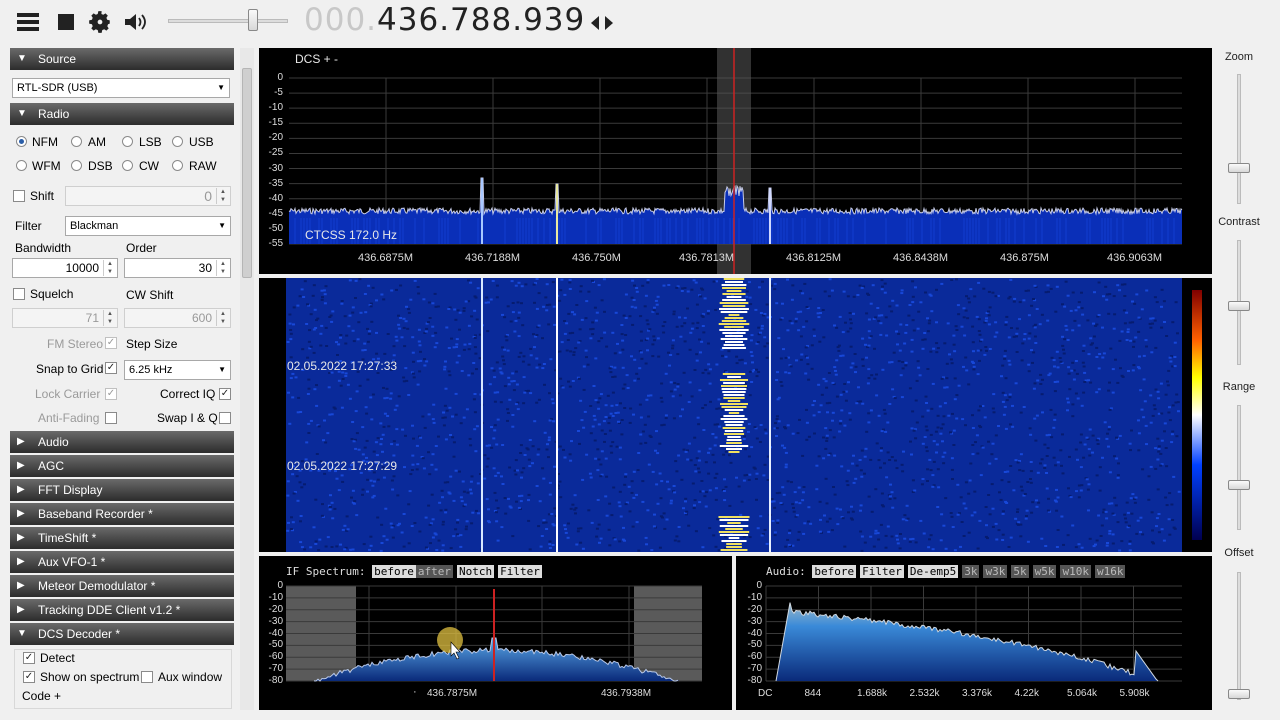 The height and width of the screenshot is (720, 1280). I want to click on tune-step-button, so click(602, 23).